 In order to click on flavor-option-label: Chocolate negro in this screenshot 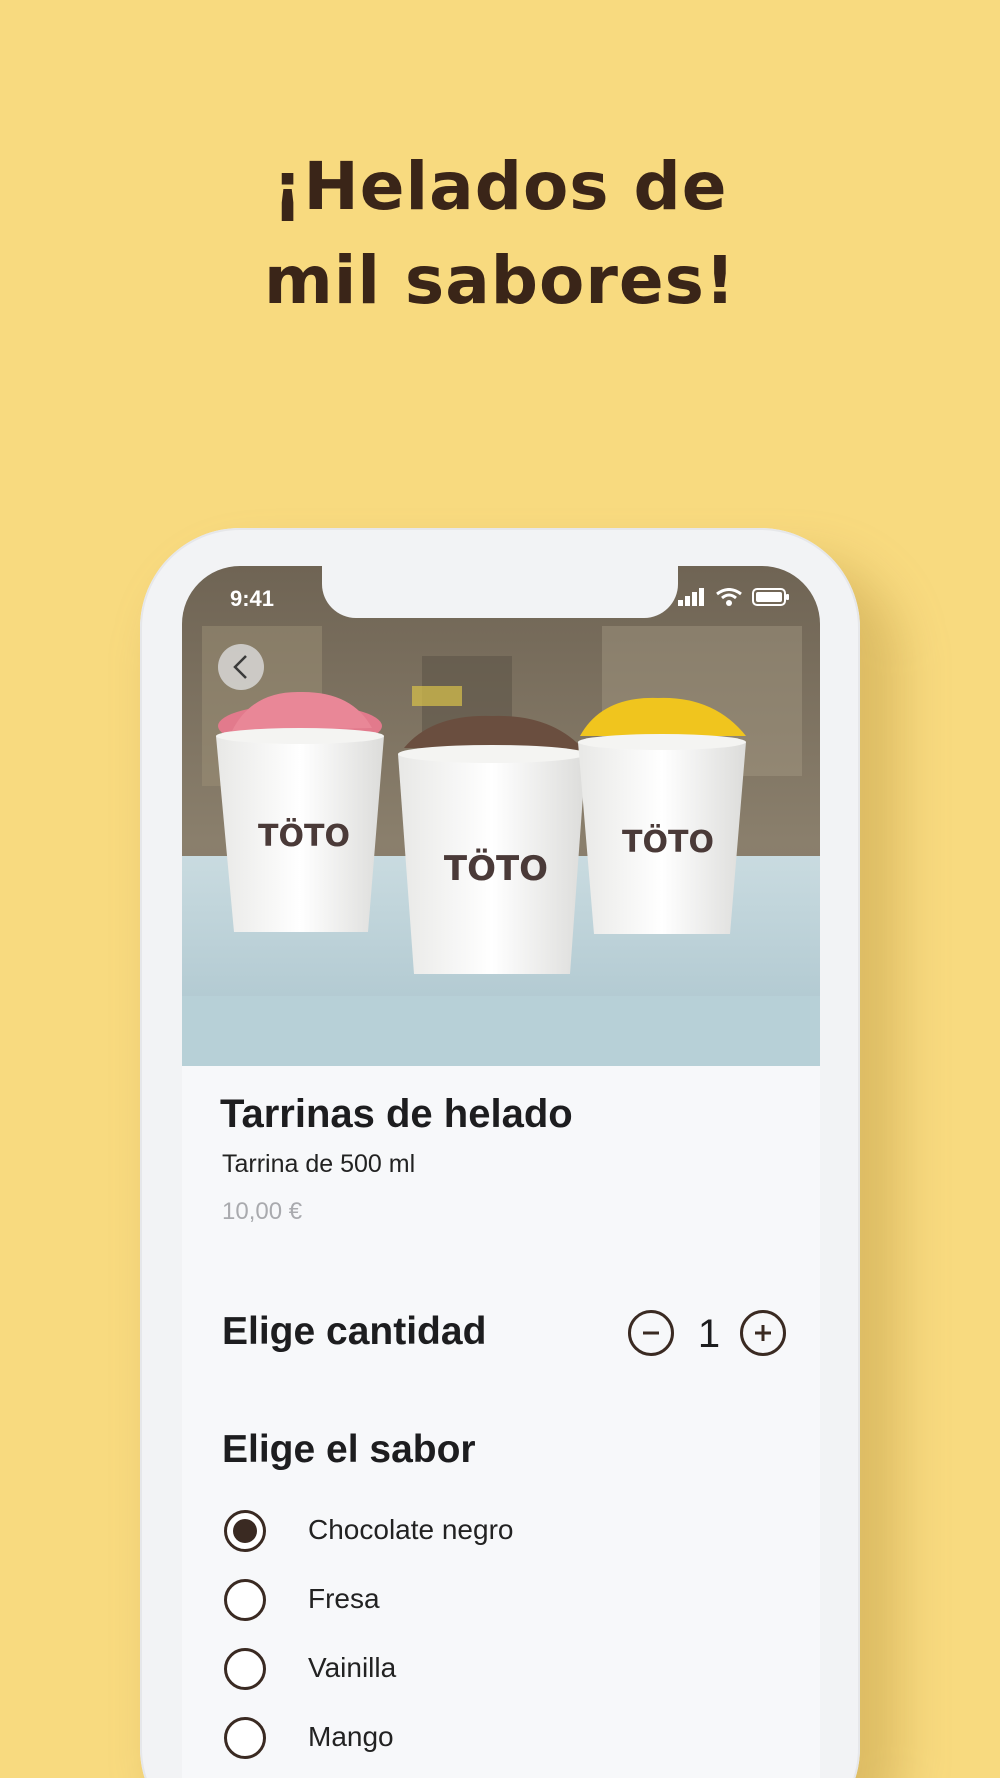, I will do `click(411, 1529)`.